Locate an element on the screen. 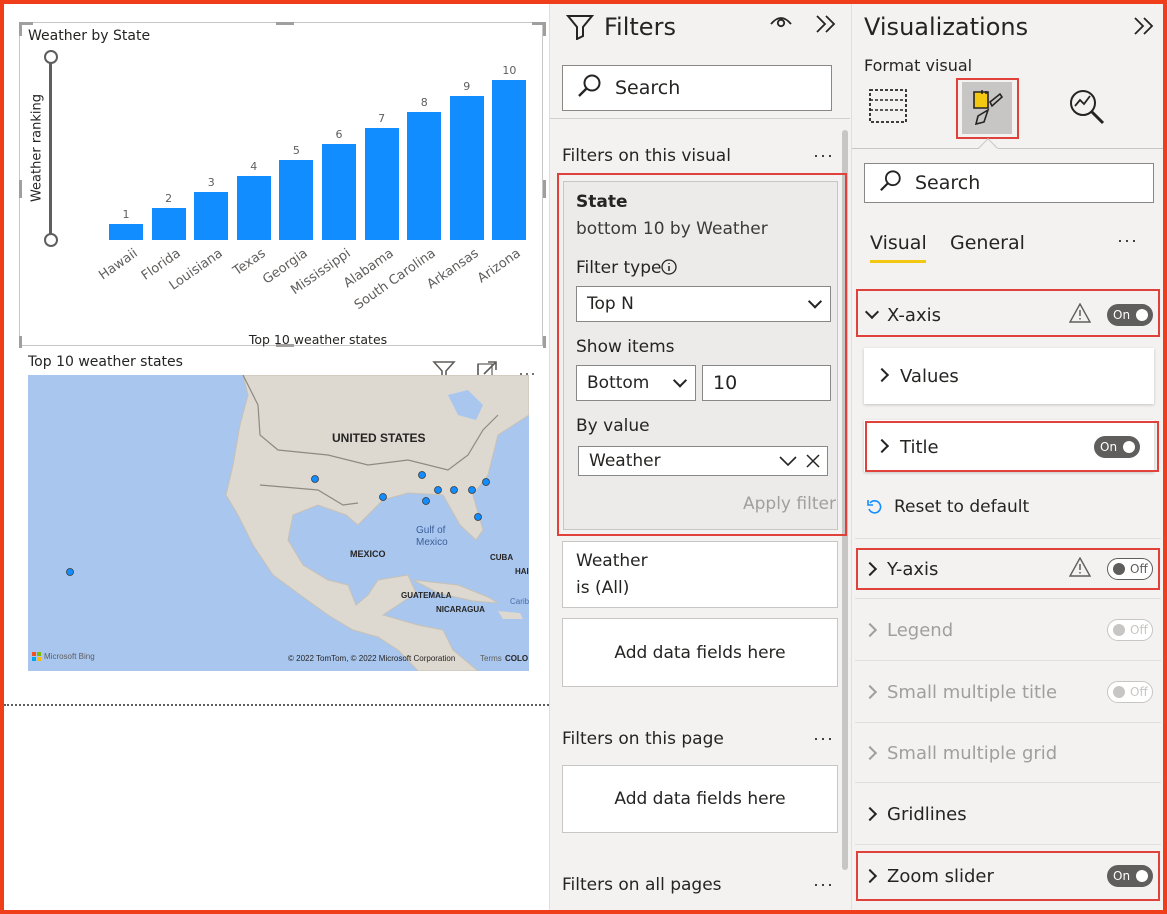  apply-filter-button: Apply filter is located at coordinates (789, 504).